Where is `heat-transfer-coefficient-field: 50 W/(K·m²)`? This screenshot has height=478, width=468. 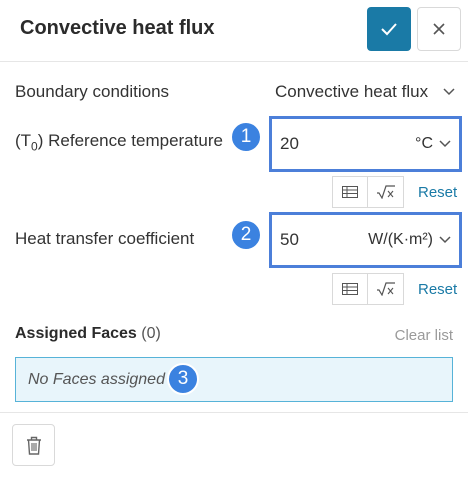 heat-transfer-coefficient-field: 50 W/(K·m²) is located at coordinates (365, 240).